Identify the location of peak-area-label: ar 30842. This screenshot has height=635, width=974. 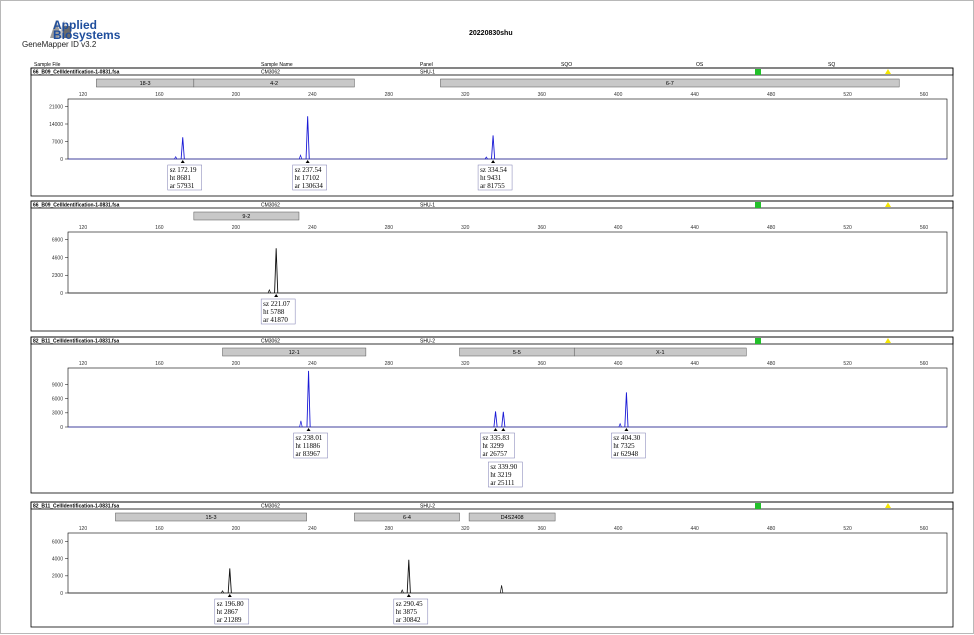
(408, 620).